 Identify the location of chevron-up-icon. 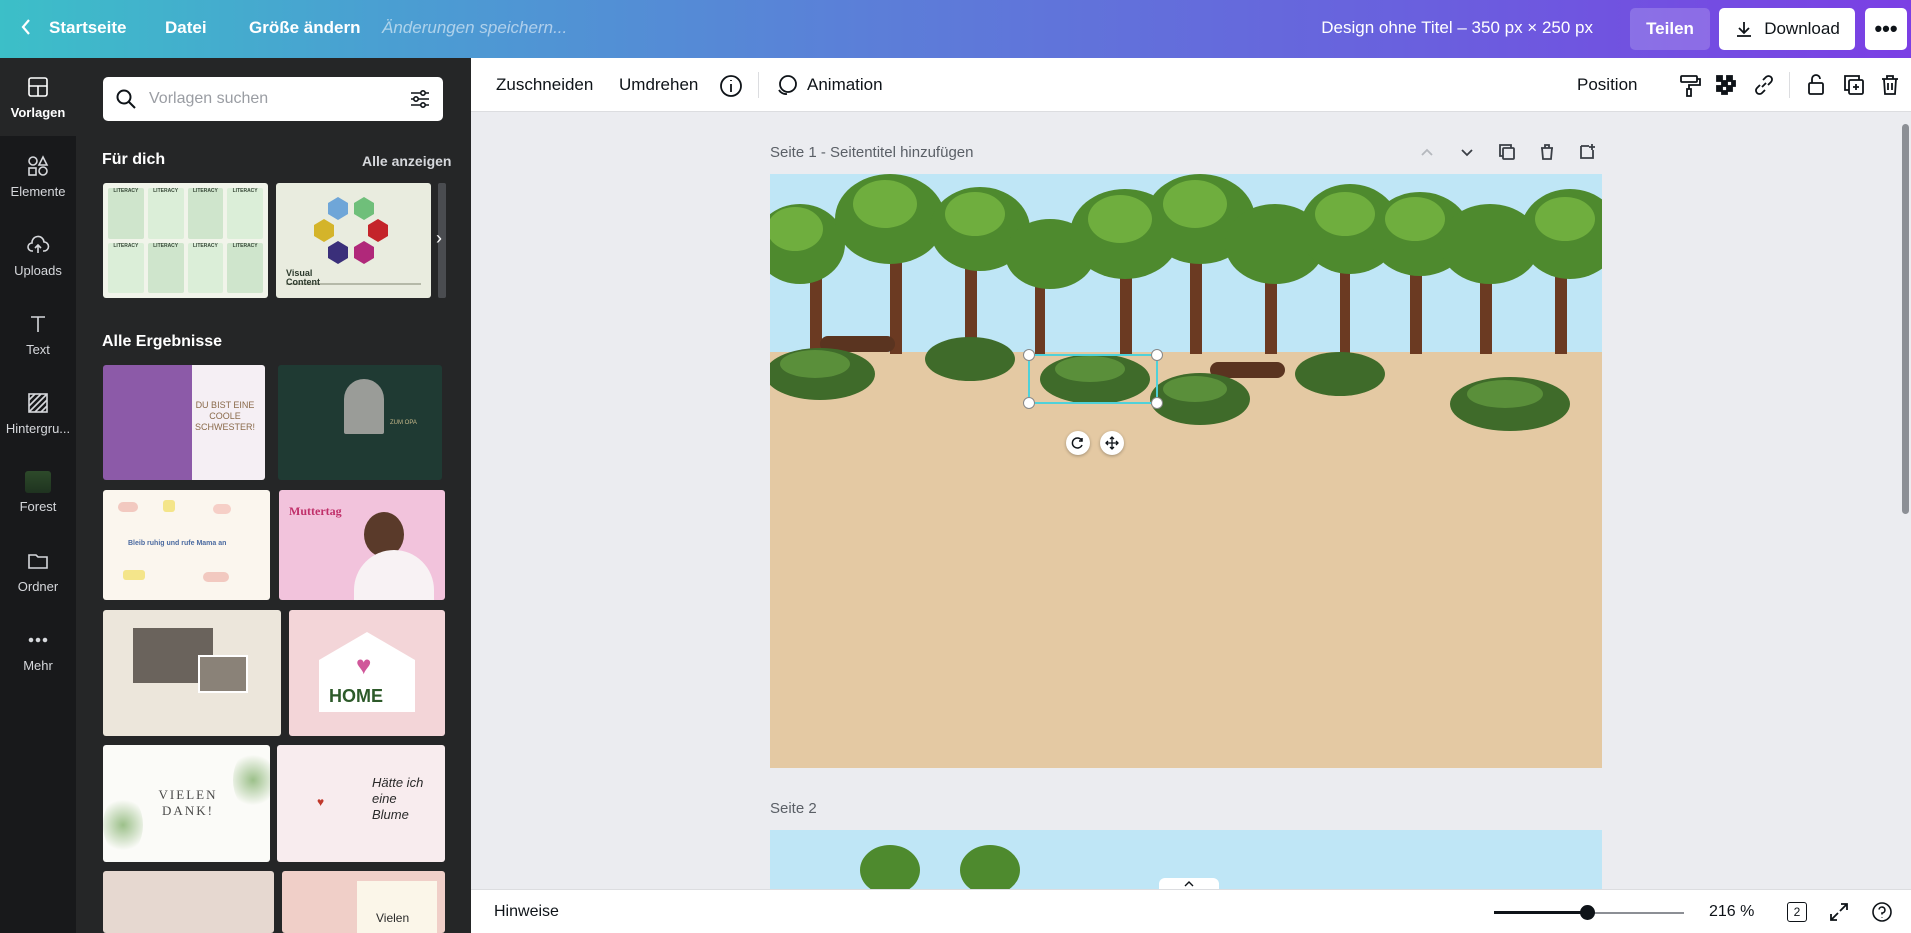
(1427, 152).